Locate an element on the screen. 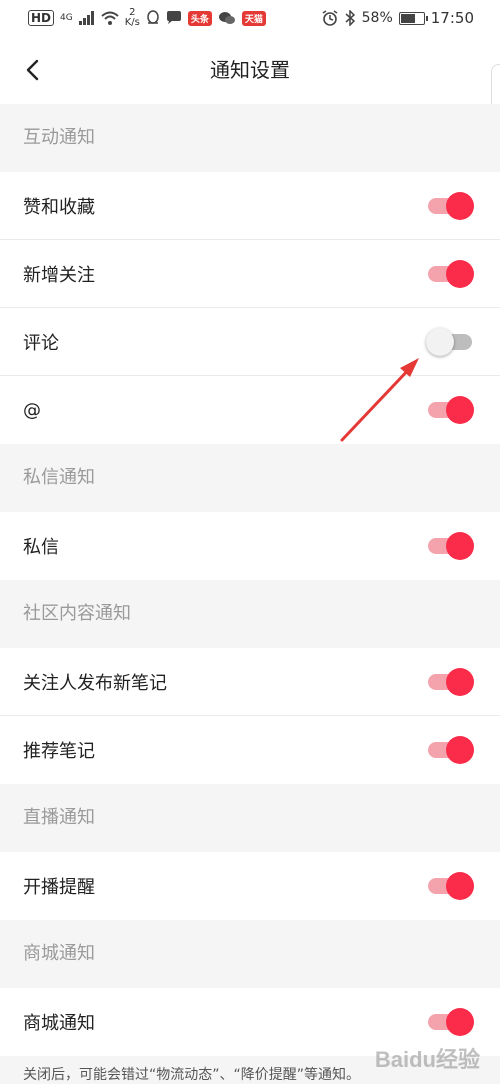  setting-label: 新增关注 is located at coordinates (59, 275).